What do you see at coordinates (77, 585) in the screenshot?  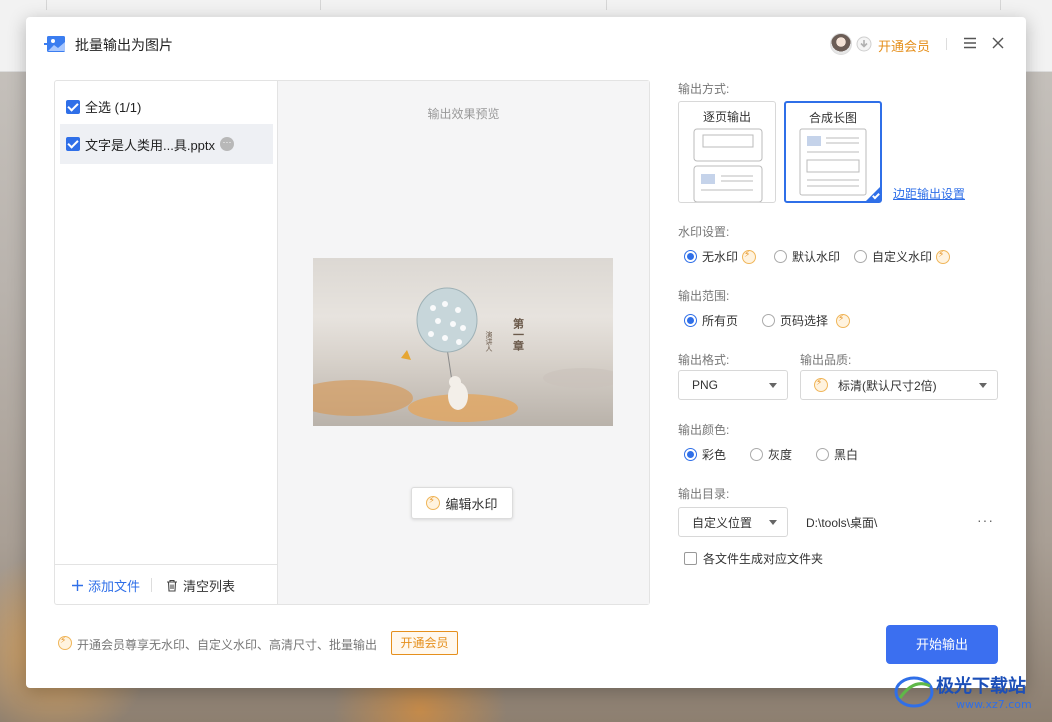 I see `plus-icon` at bounding box center [77, 585].